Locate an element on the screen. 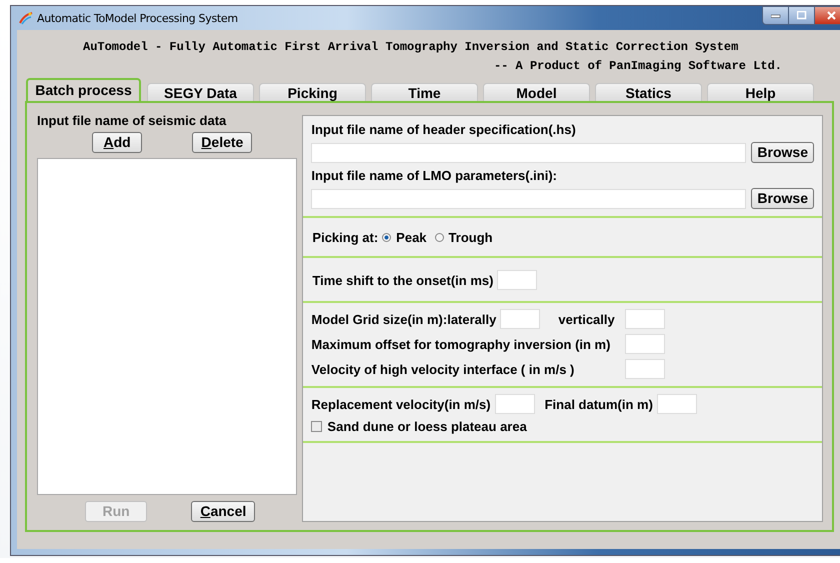 The width and height of the screenshot is (840, 563). tab: Time is located at coordinates (424, 92).